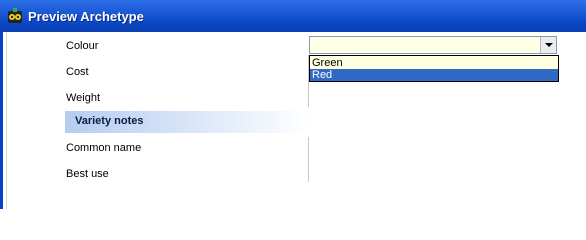 The height and width of the screenshot is (240, 586). I want to click on common-name-label: Common name, so click(104, 148).